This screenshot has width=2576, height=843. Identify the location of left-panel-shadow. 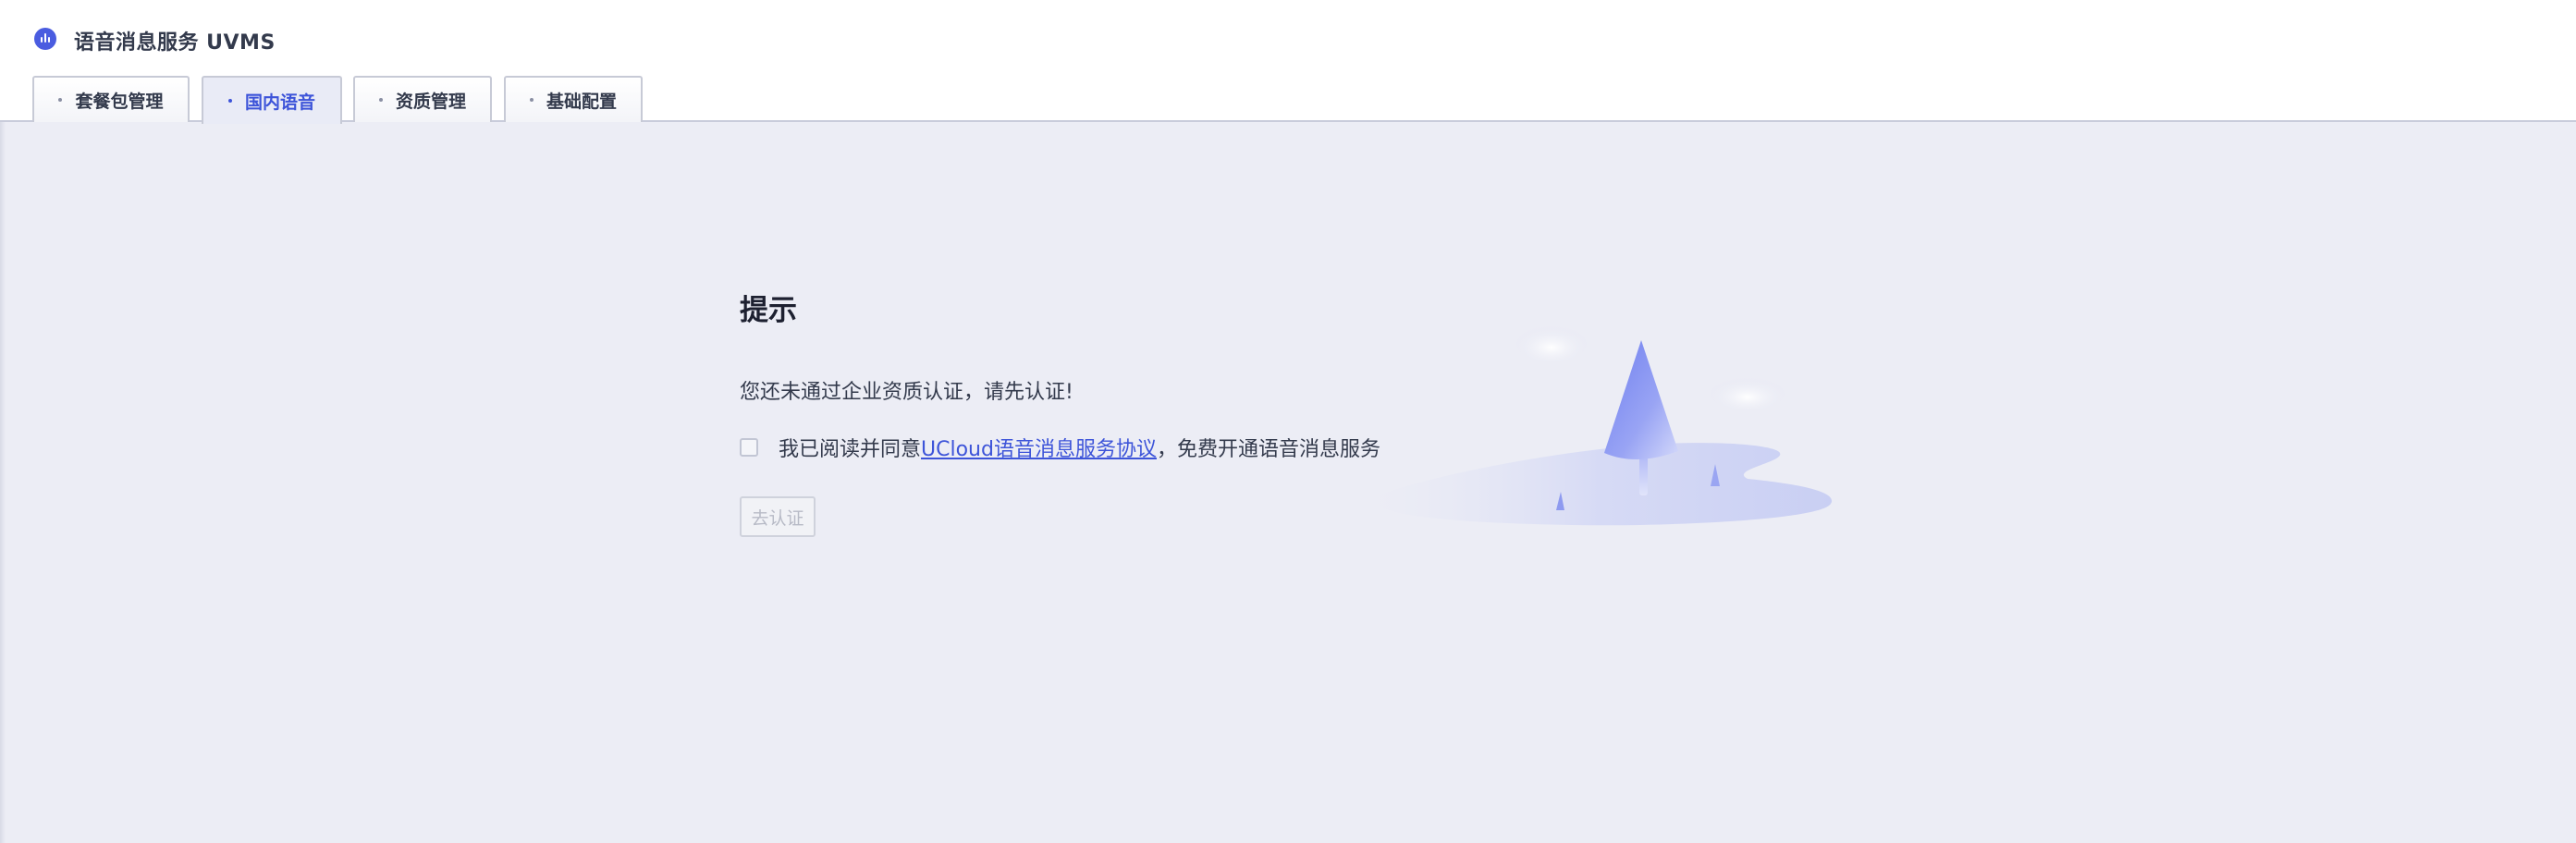
(3, 482).